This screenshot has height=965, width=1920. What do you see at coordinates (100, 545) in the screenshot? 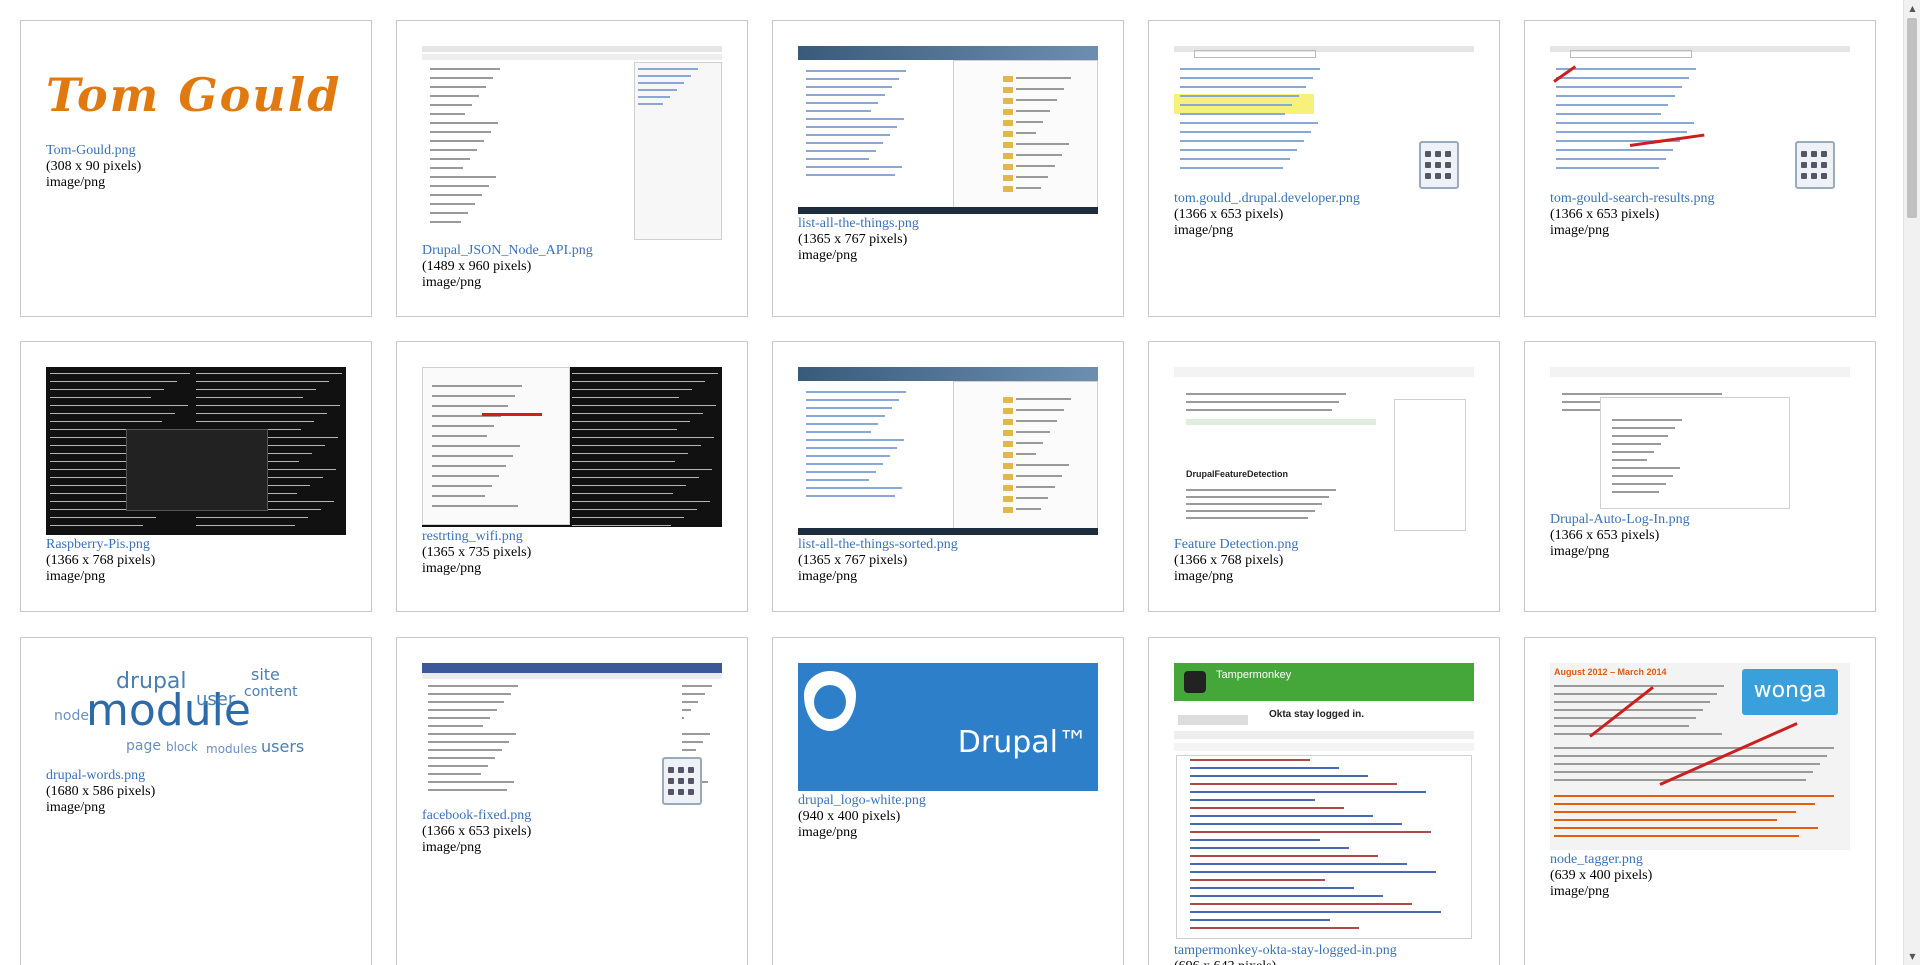
I see `filename-link: Raspberry-Pis.png` at bounding box center [100, 545].